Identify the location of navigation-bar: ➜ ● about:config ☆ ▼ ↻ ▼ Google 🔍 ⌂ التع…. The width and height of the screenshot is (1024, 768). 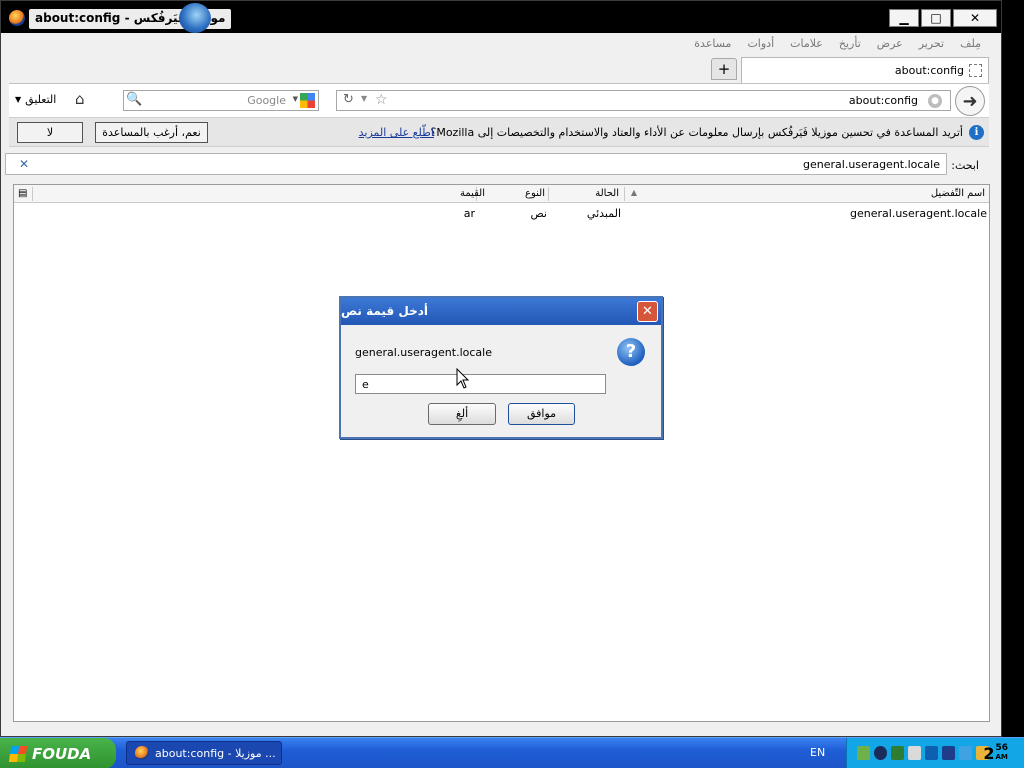
(499, 100).